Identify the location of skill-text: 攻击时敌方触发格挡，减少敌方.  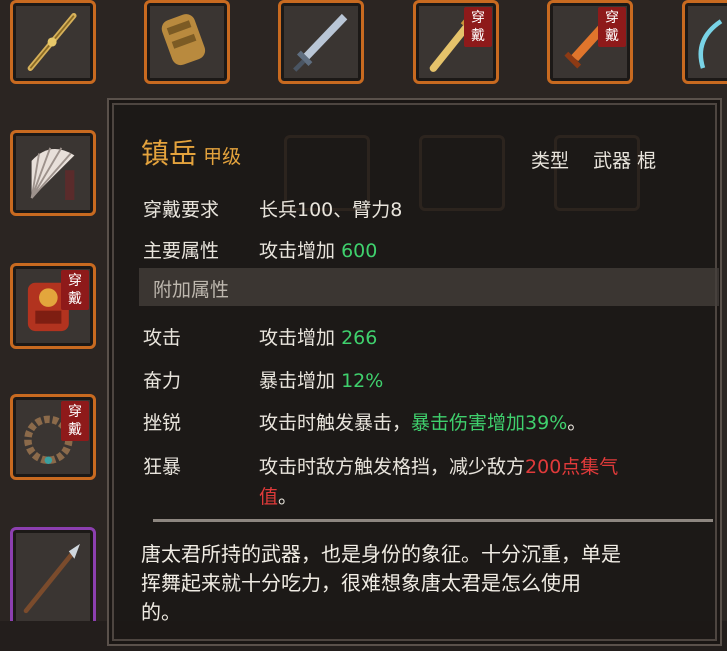
(392, 467).